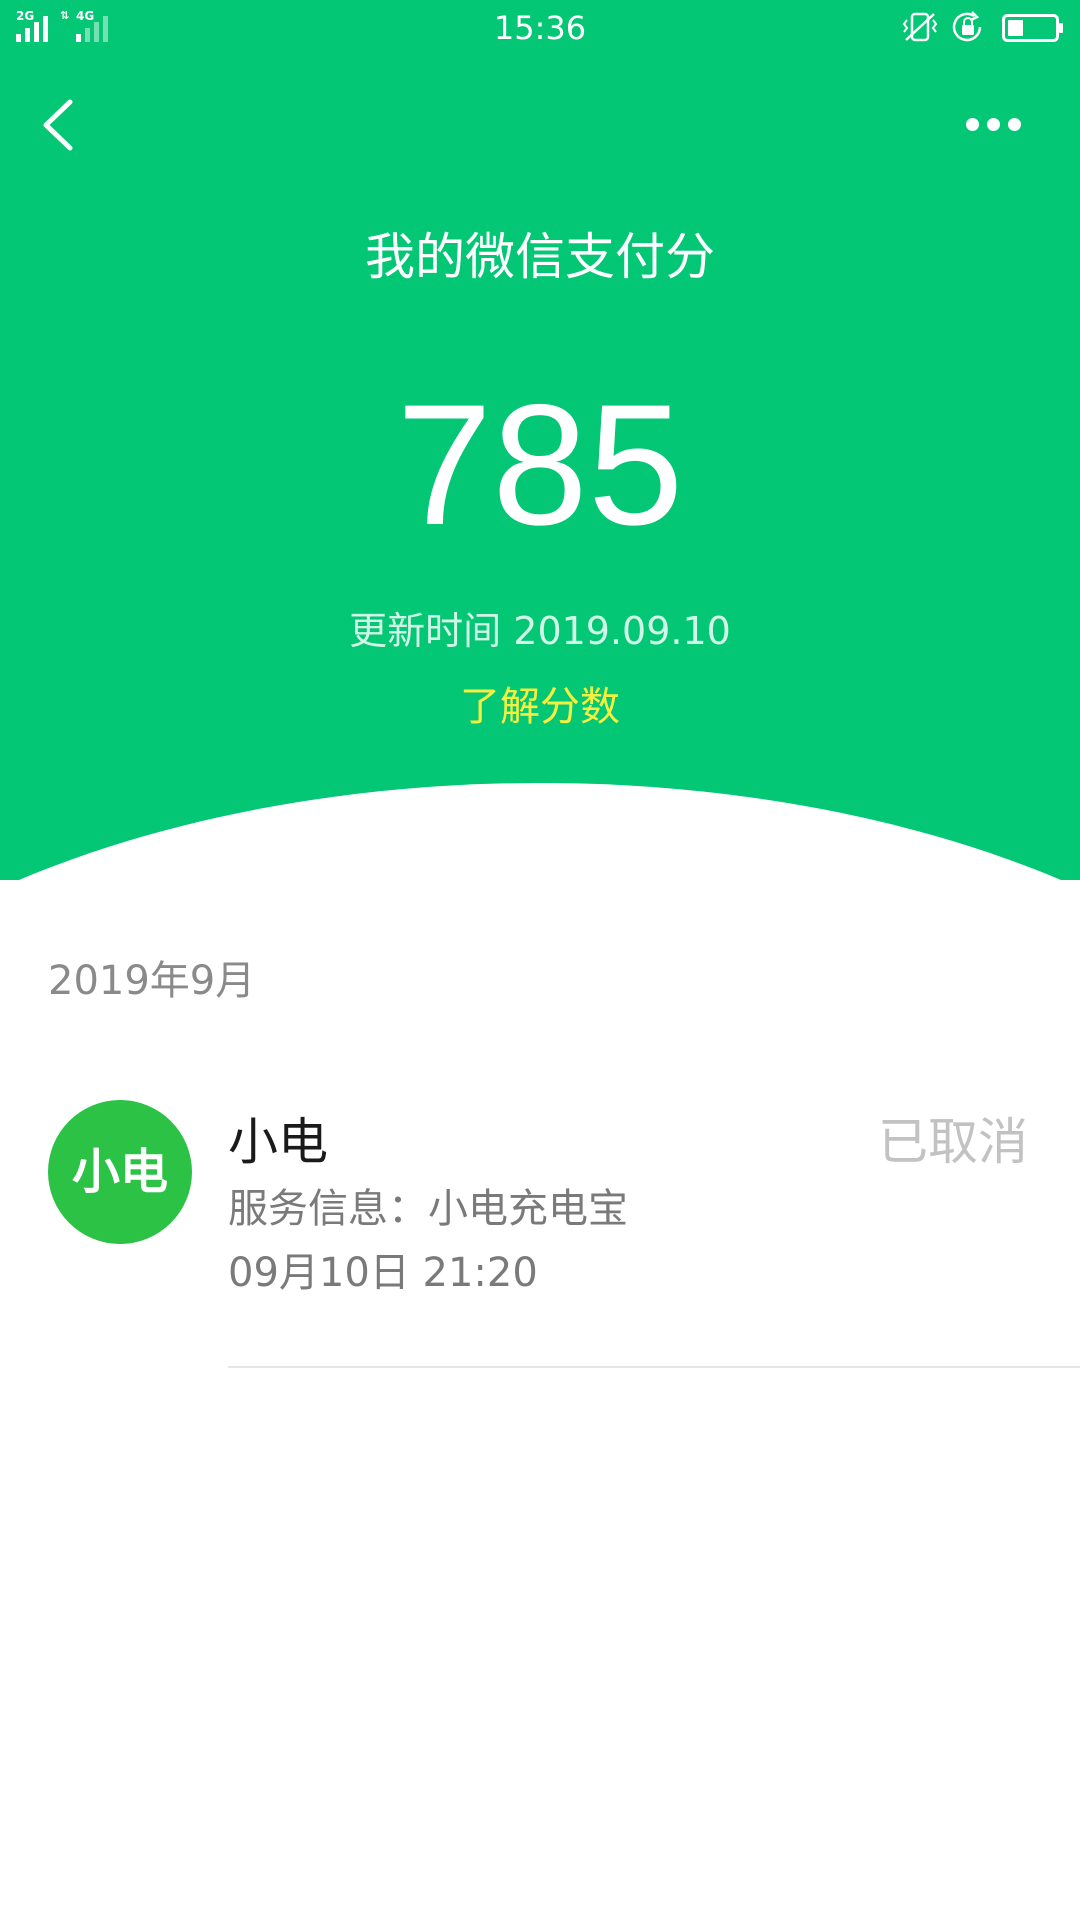  I want to click on payment-score: 785, so click(540, 465).